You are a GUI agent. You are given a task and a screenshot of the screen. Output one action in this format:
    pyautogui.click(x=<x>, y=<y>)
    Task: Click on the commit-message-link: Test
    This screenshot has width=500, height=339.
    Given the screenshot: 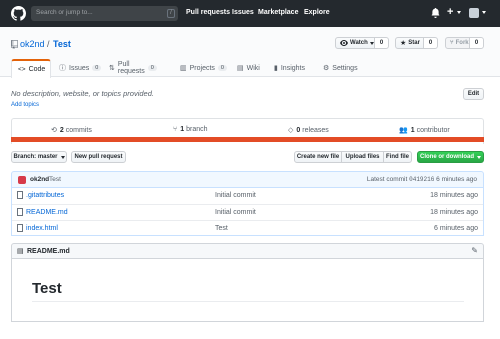 What is the action you would take?
    pyautogui.click(x=55, y=179)
    